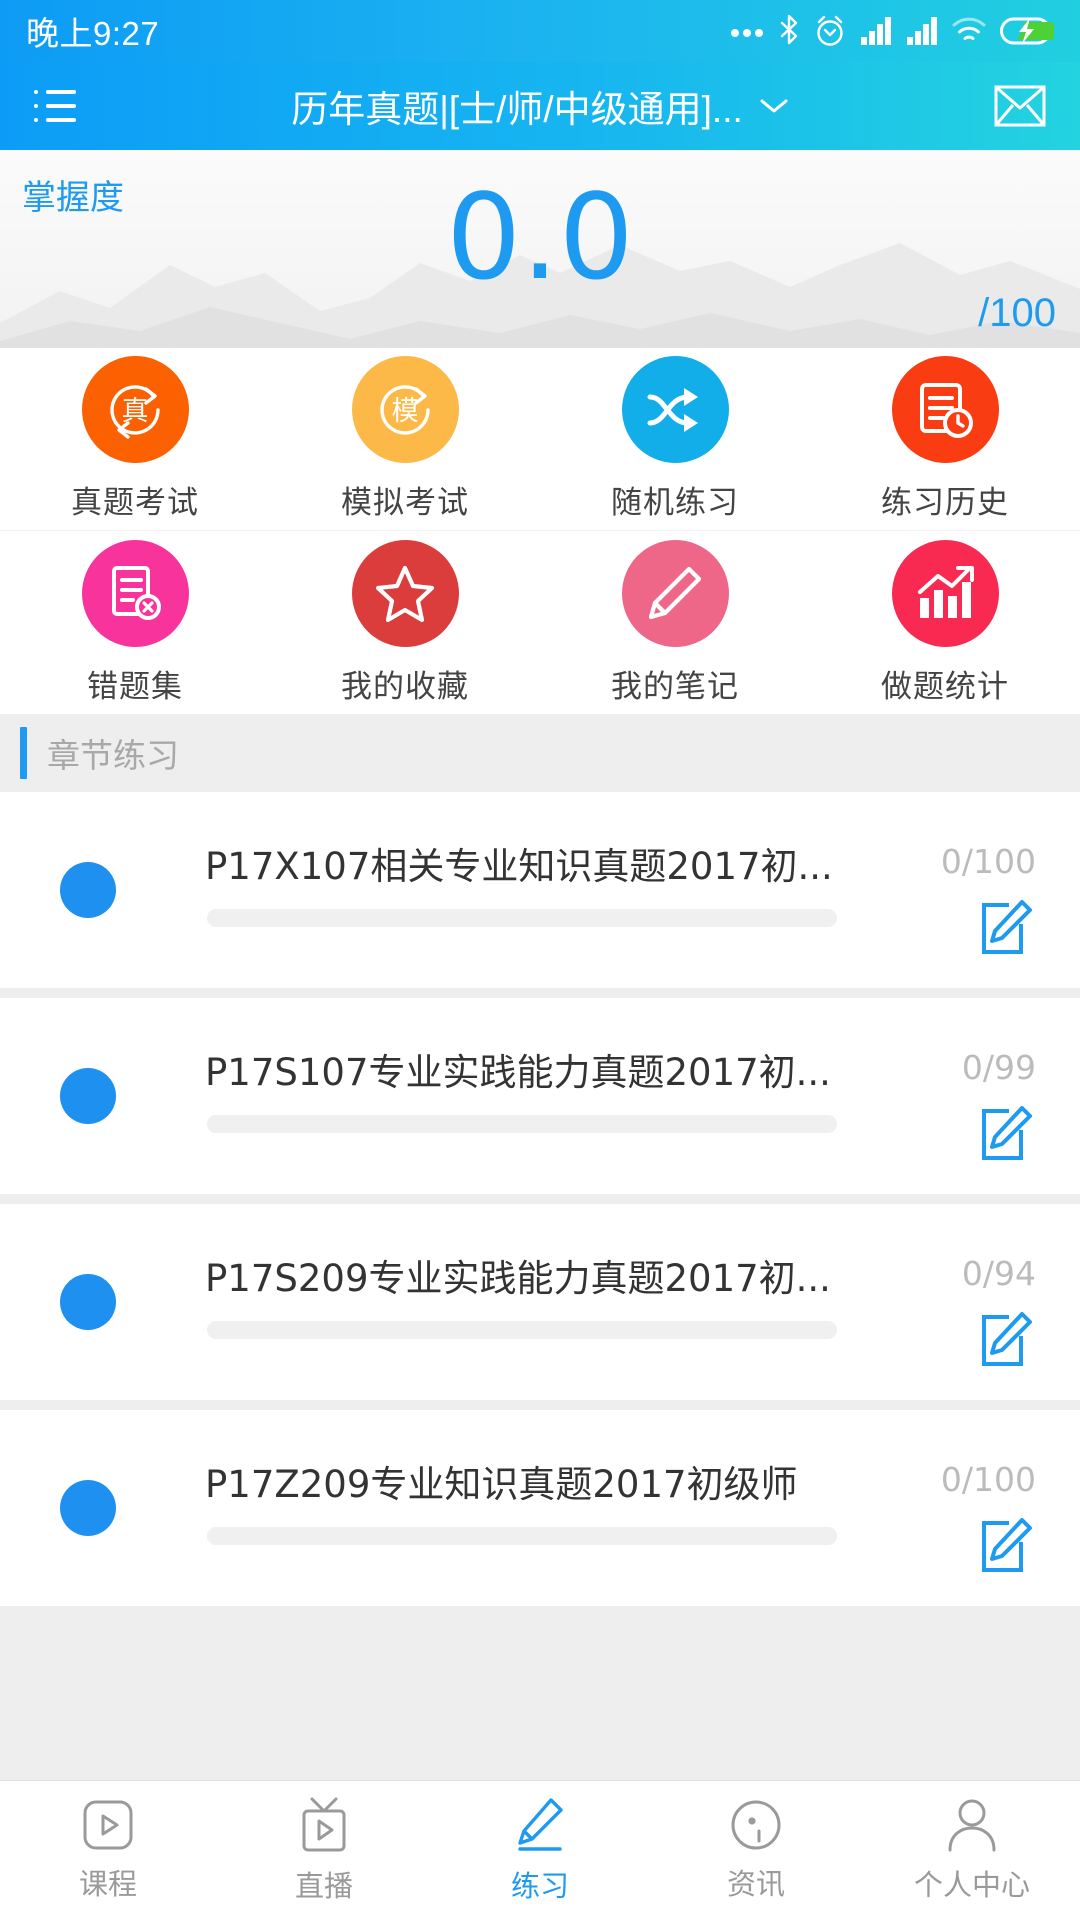 This screenshot has width=1080, height=1920. I want to click on news-icon, so click(756, 1824).